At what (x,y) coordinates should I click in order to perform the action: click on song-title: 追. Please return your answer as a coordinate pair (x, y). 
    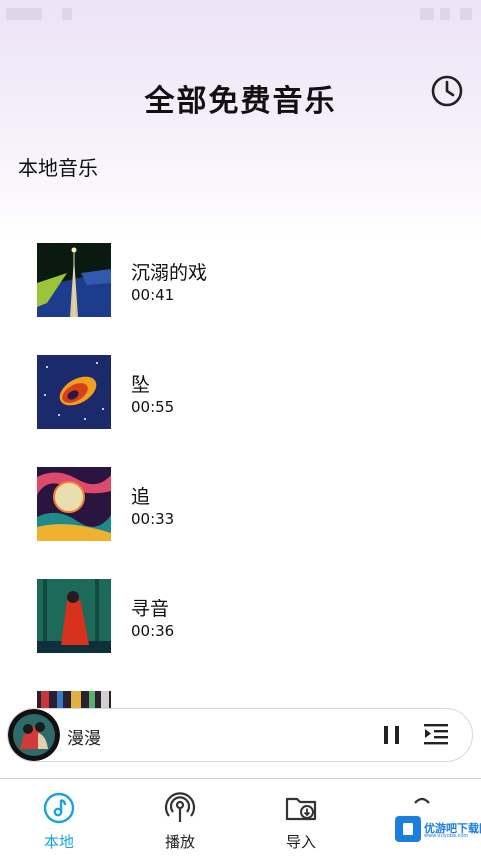
    Looking at the image, I should click on (141, 497).